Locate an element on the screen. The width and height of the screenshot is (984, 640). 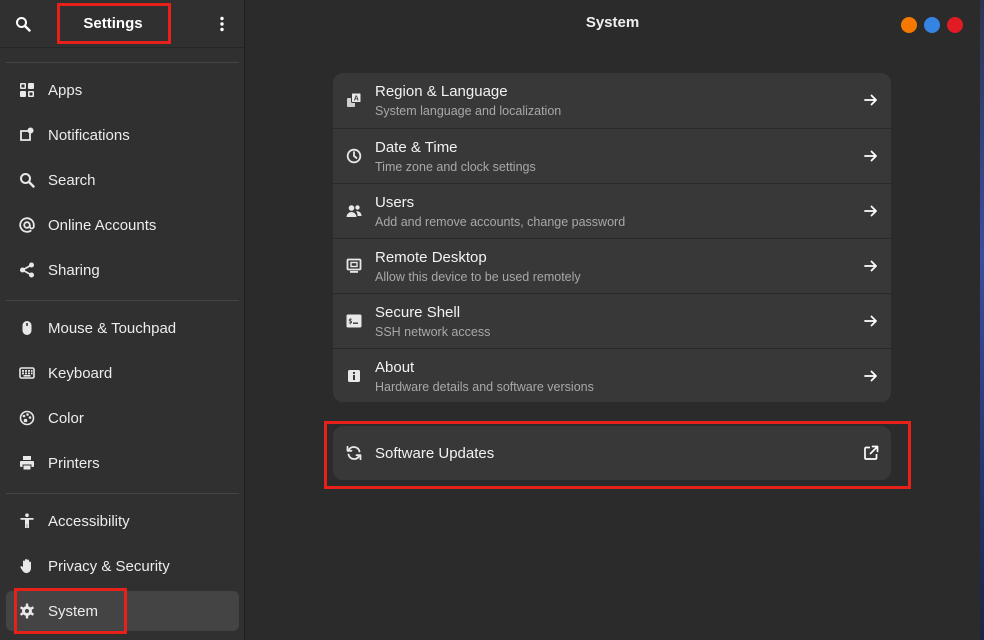
row-title: About is located at coordinates (395, 367).